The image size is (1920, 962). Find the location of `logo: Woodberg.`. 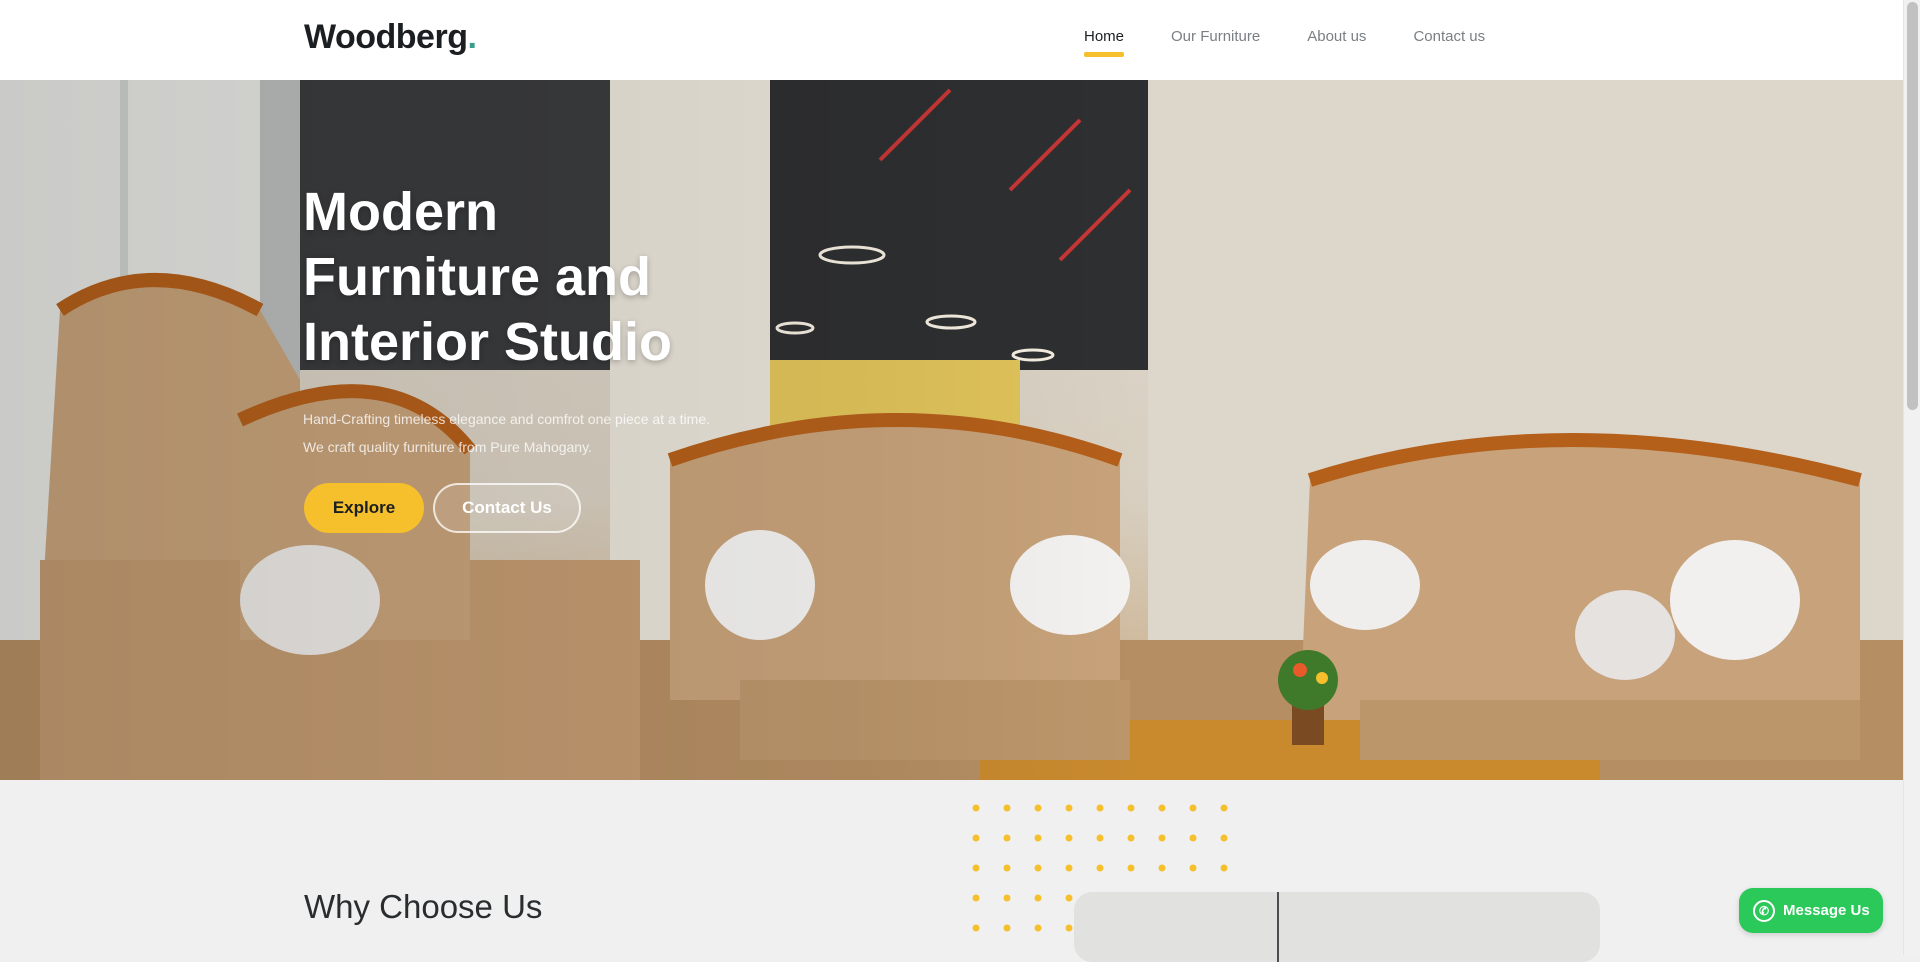

logo: Woodberg. is located at coordinates (390, 37).